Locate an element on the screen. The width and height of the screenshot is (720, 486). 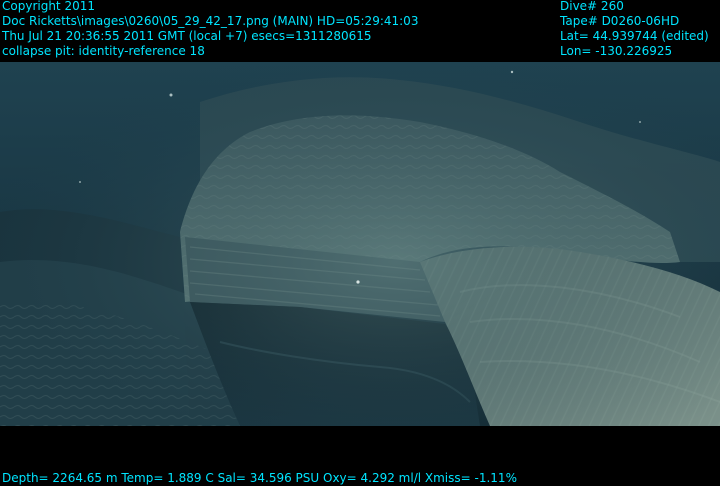
tape-number-text: Tape# D0260-06HD is located at coordinates (620, 21).